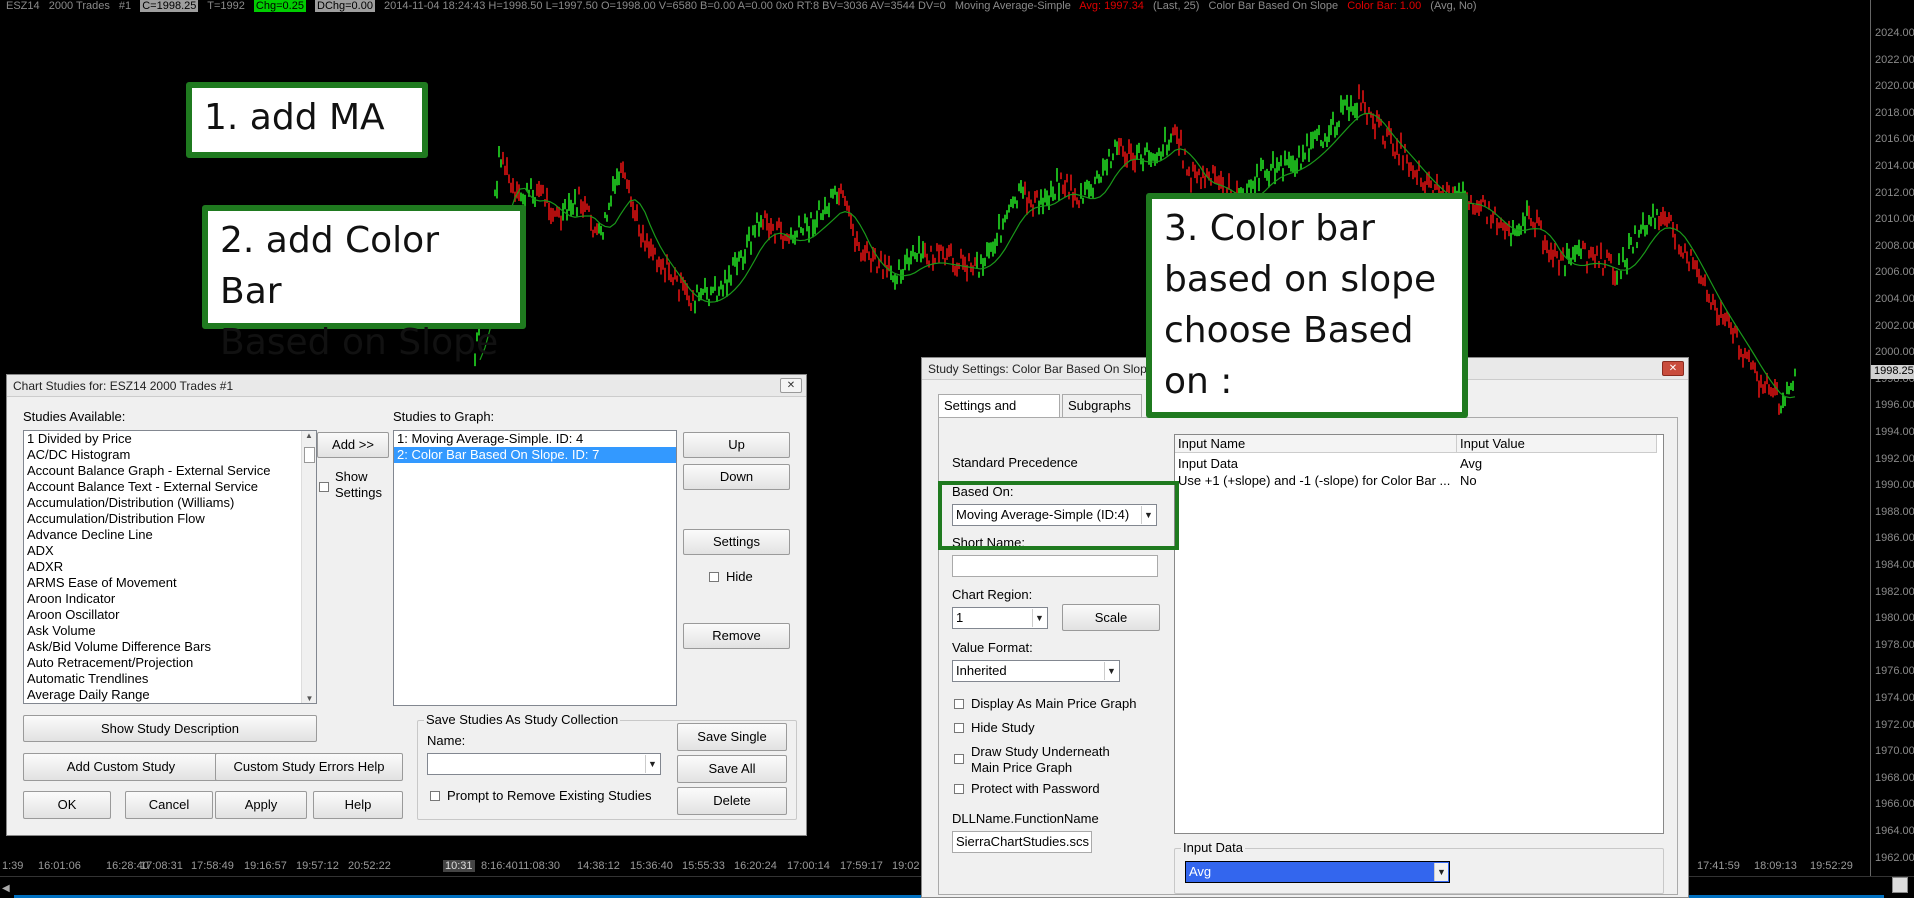  What do you see at coordinates (309, 698) in the screenshot?
I see `scroll-down-icon: ▼` at bounding box center [309, 698].